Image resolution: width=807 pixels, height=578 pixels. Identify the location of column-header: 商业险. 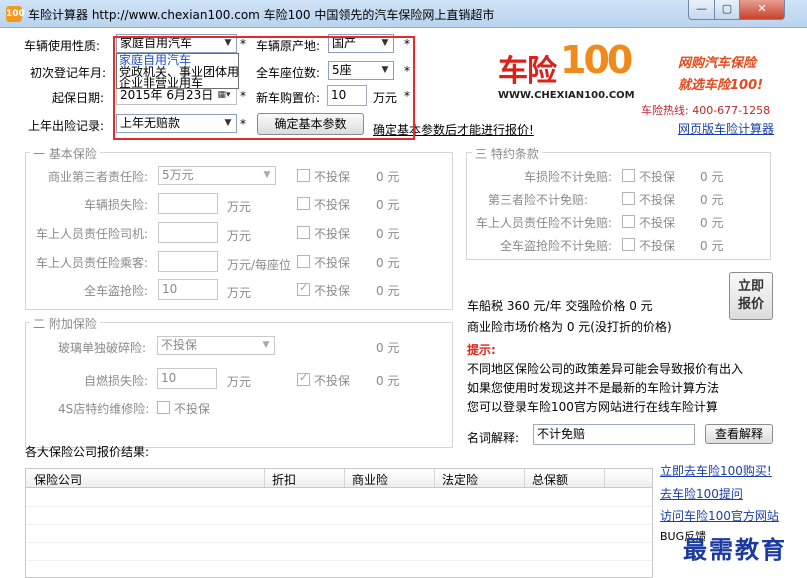
(370, 479).